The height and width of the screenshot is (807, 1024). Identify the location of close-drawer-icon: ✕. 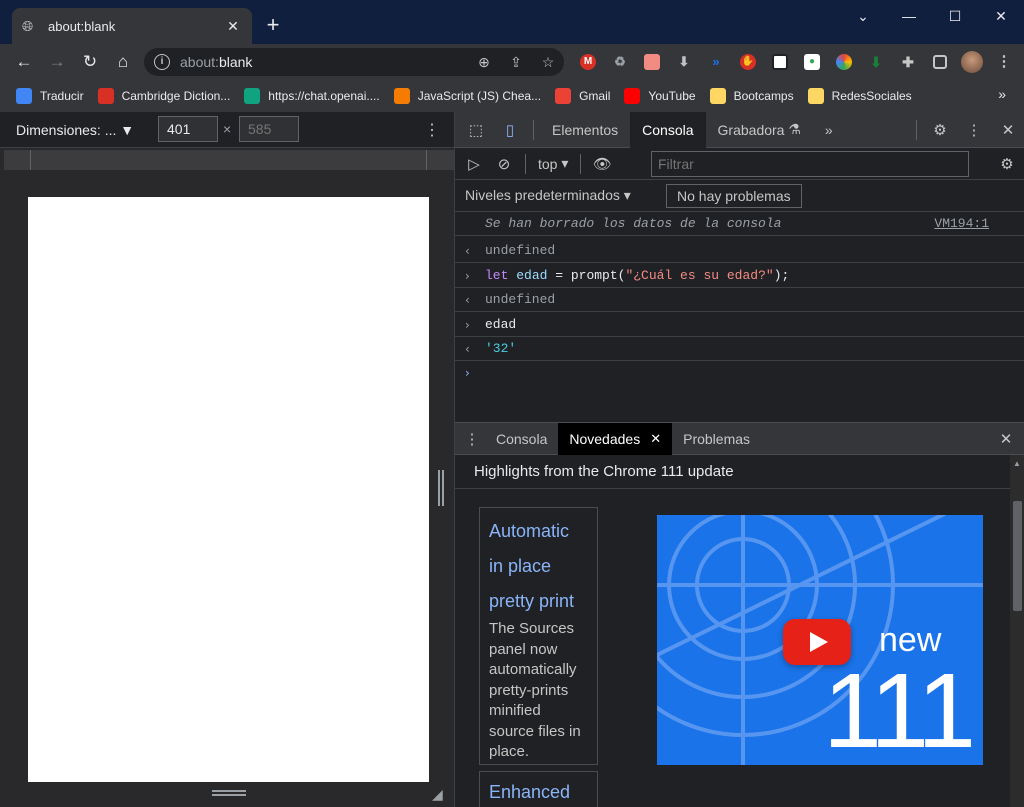
(1006, 439).